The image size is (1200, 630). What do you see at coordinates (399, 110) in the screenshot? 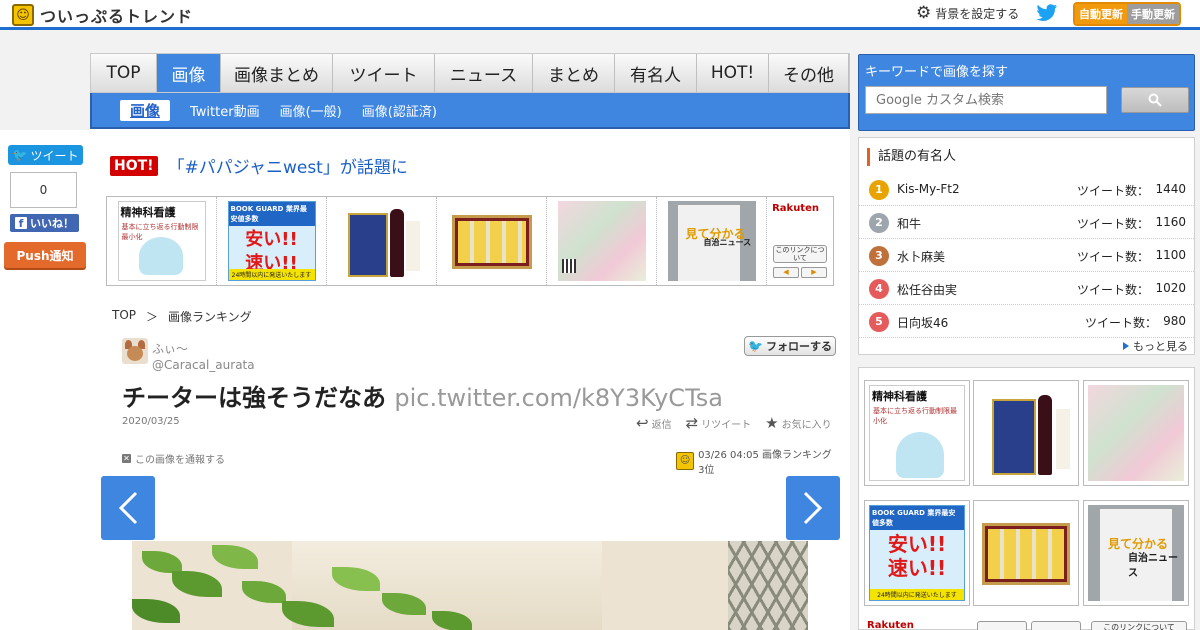
I see `subnav-item-images-verified: 画像(認証済)` at bounding box center [399, 110].